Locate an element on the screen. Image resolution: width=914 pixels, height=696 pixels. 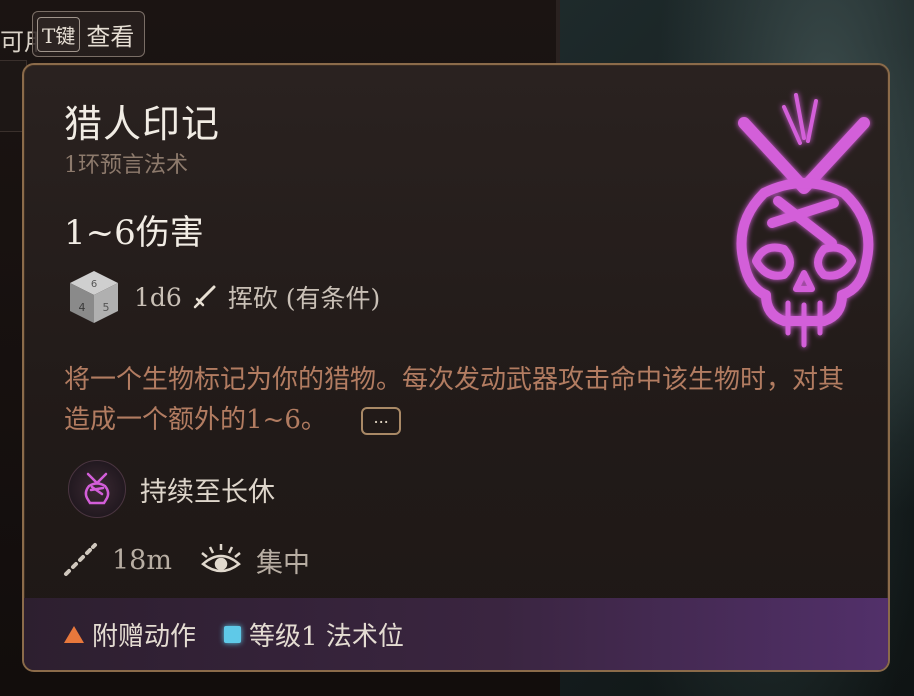
range-ruler-icon is located at coordinates (80, 559).